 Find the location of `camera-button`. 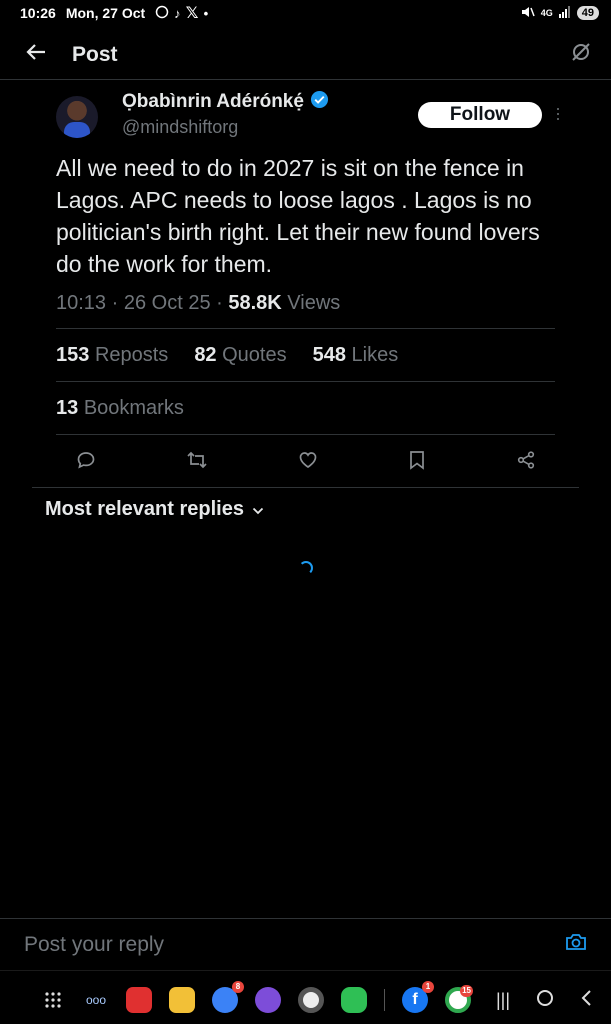

camera-button is located at coordinates (576, 944).